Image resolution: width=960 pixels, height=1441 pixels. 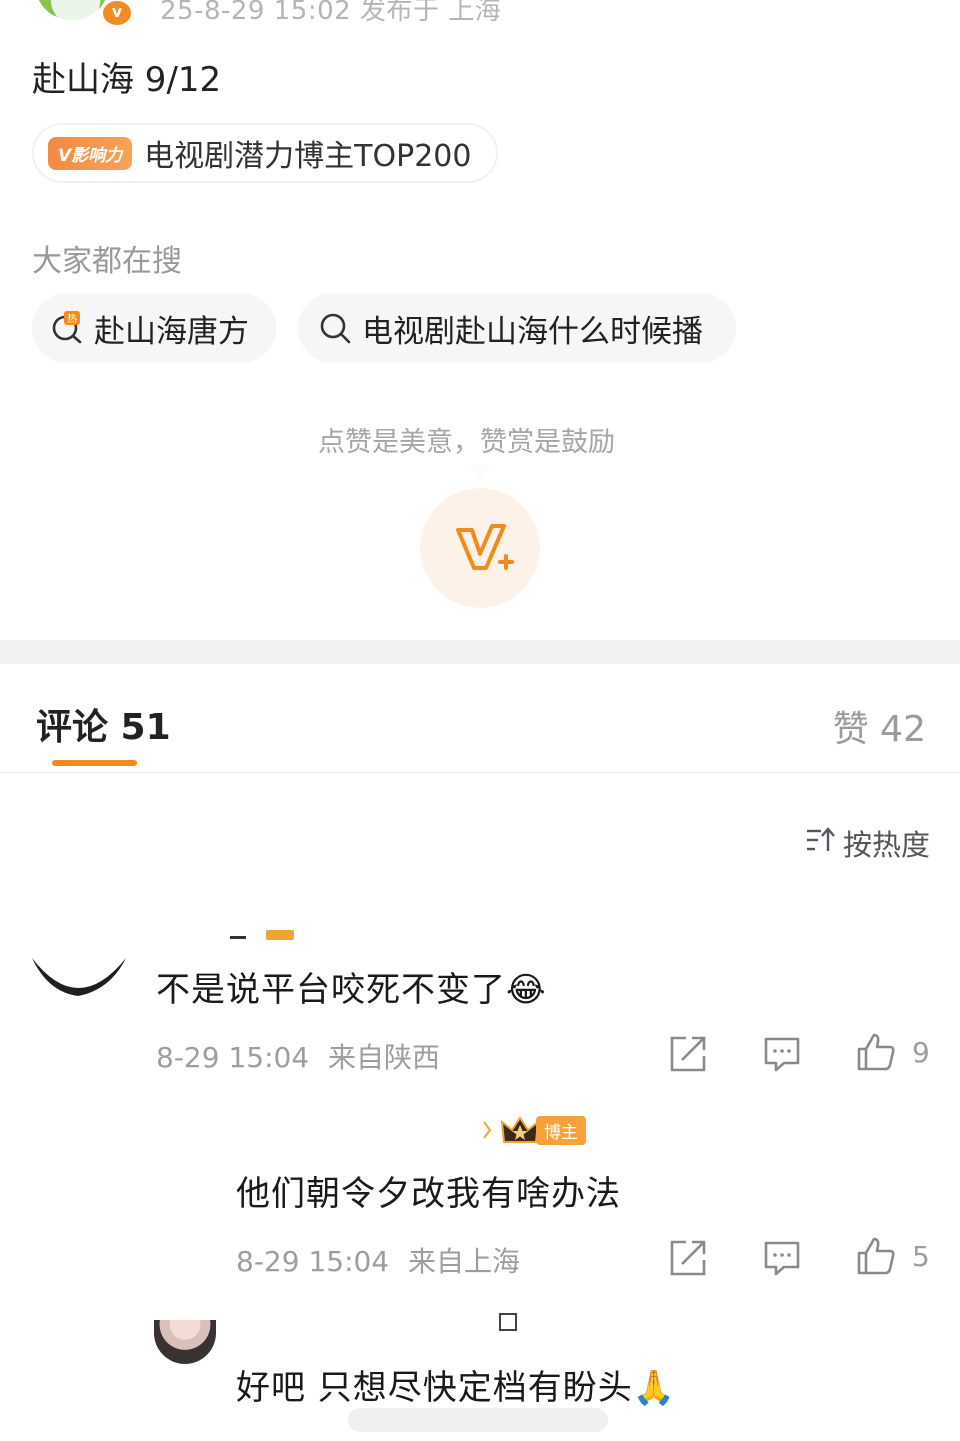 I want to click on tab-comments: 评论 51, so click(x=103, y=724).